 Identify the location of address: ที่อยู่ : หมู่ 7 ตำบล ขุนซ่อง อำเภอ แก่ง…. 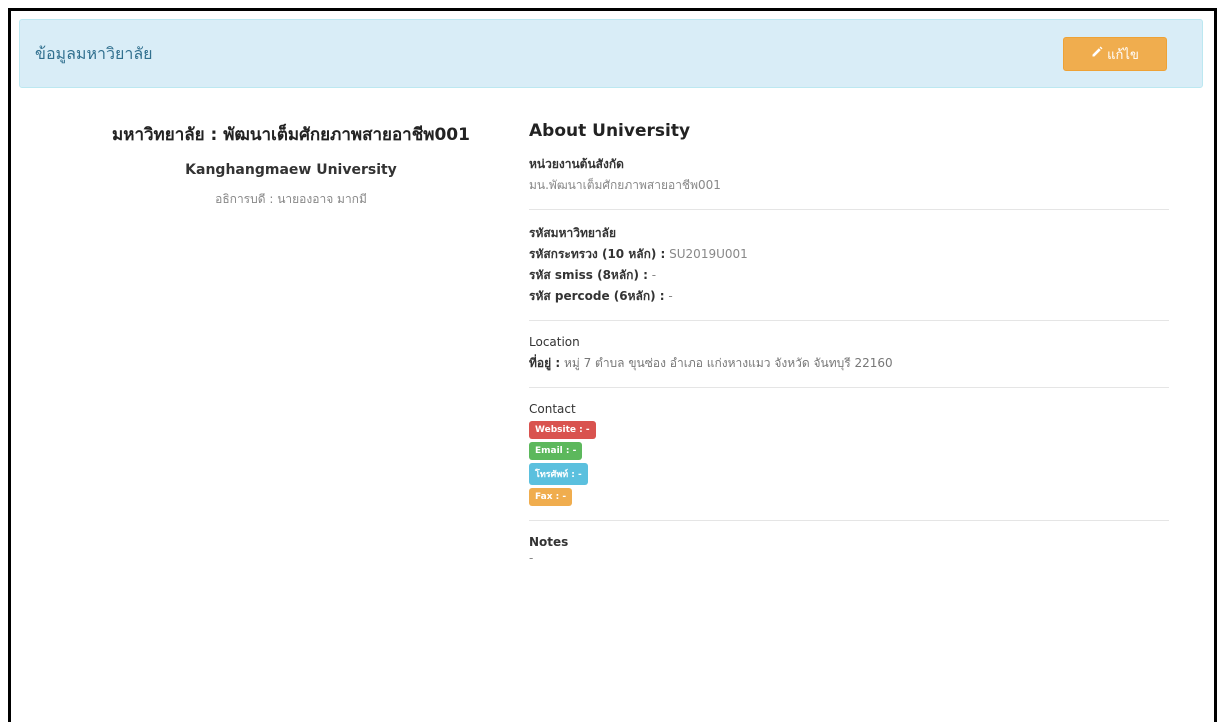
(849, 362).